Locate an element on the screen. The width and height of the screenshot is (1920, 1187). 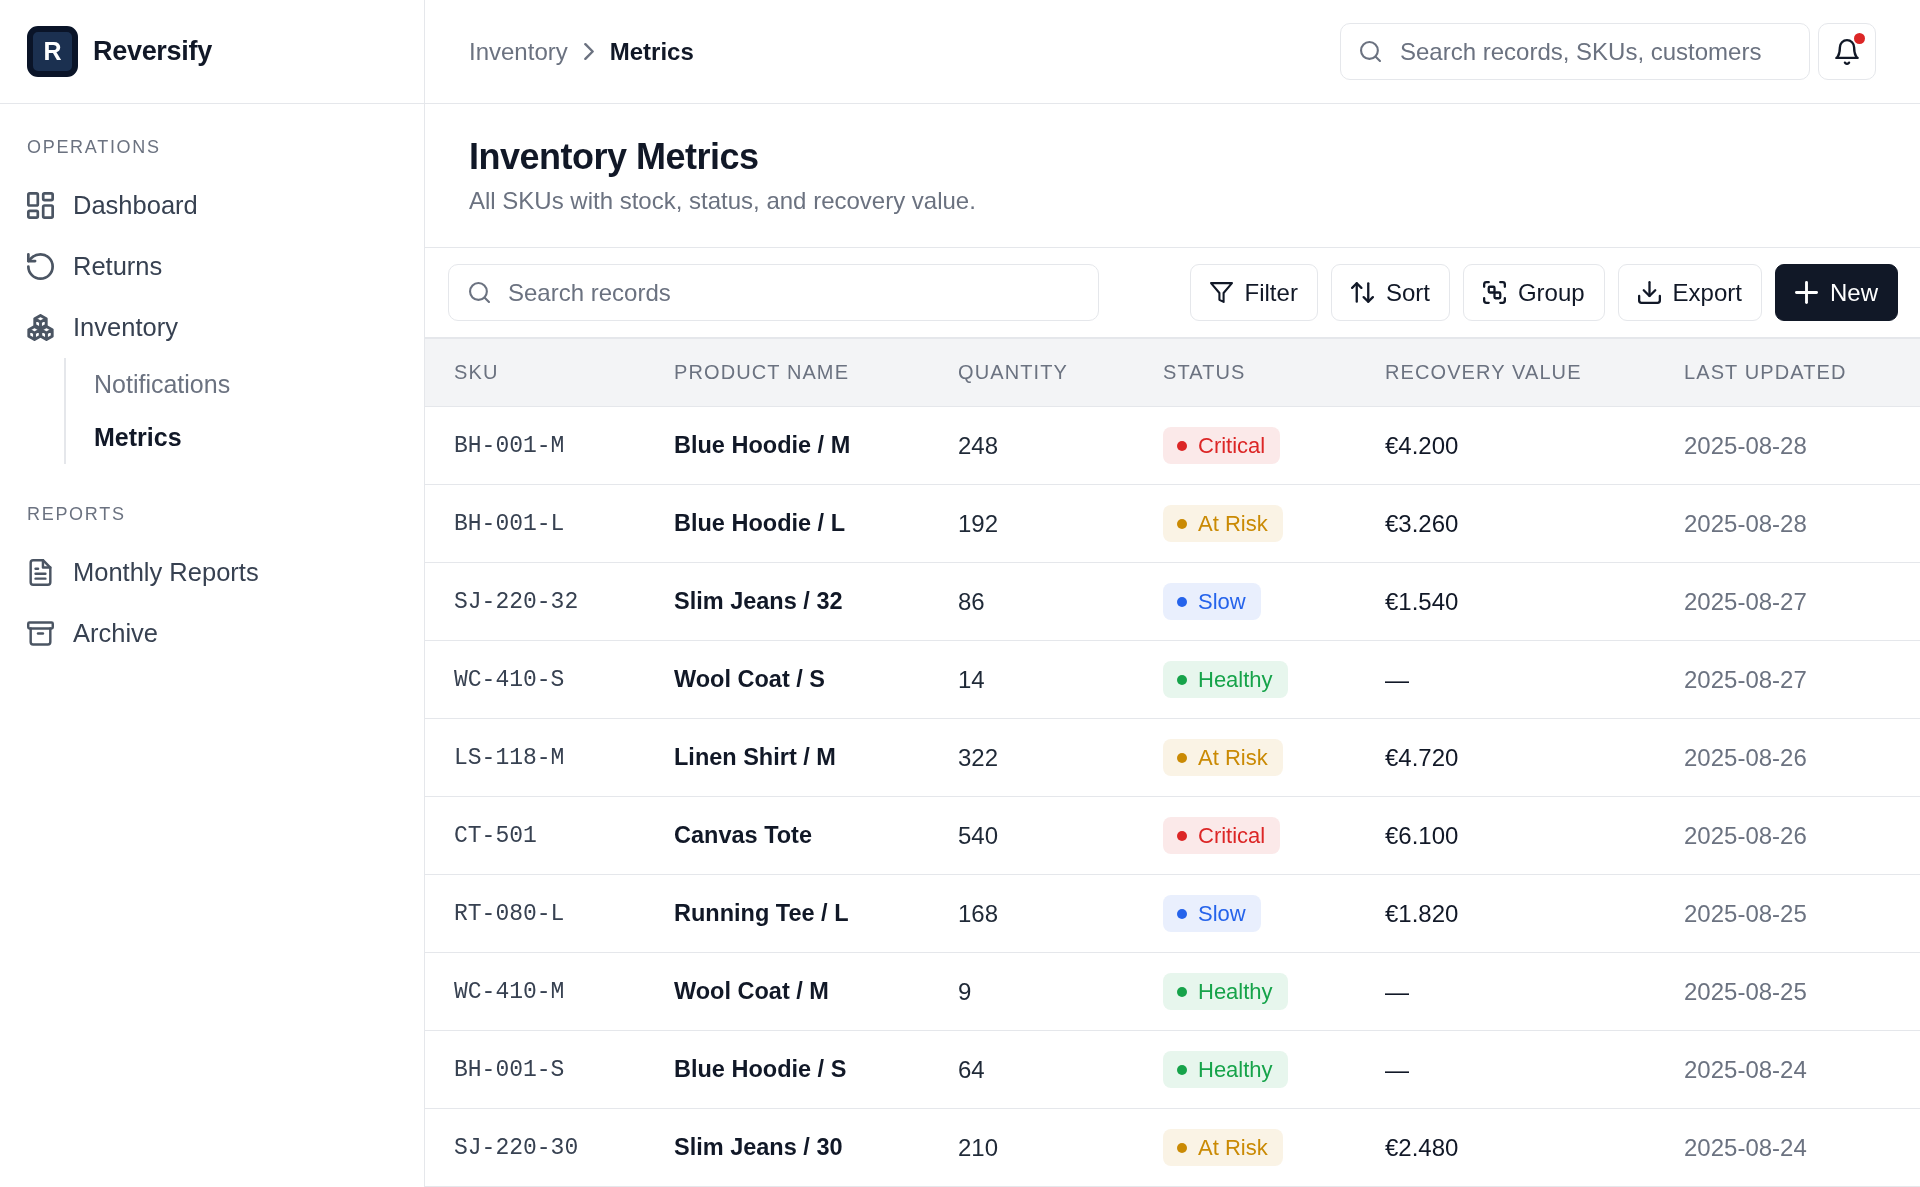
brand-logo: R is located at coordinates (52, 51).